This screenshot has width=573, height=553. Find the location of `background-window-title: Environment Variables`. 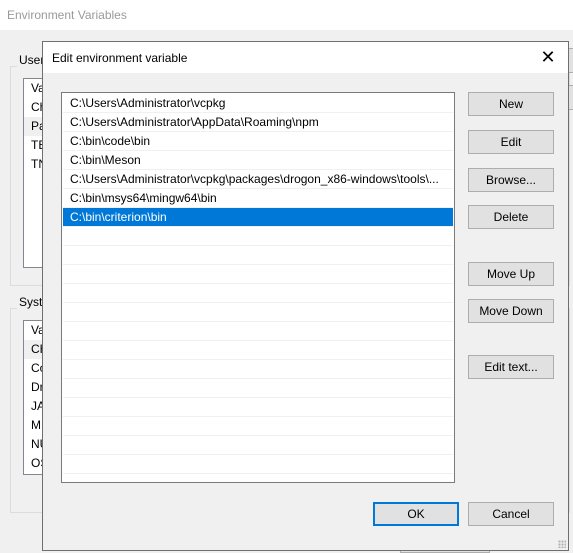

background-window-title: Environment Variables is located at coordinates (67, 15).